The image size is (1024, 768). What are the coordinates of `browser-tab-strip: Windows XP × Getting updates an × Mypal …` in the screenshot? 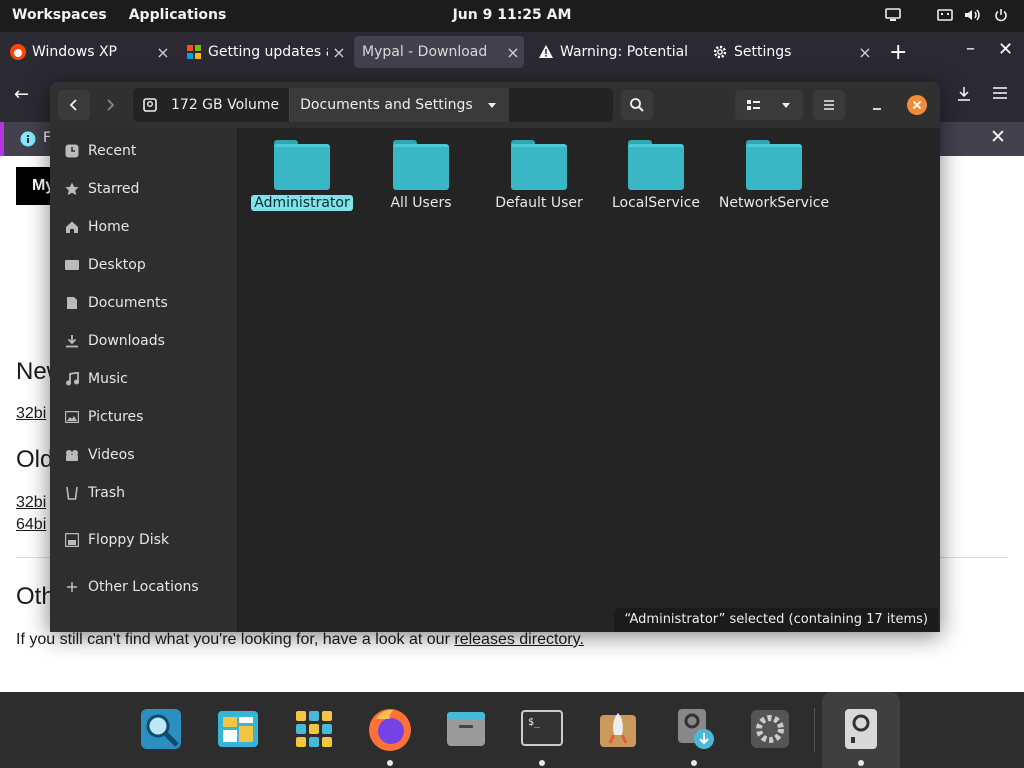 It's located at (512, 52).